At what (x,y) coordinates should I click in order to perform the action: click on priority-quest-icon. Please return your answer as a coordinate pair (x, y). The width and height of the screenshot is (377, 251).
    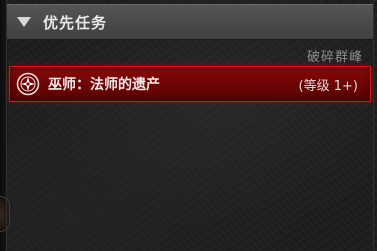
    Looking at the image, I should click on (28, 84).